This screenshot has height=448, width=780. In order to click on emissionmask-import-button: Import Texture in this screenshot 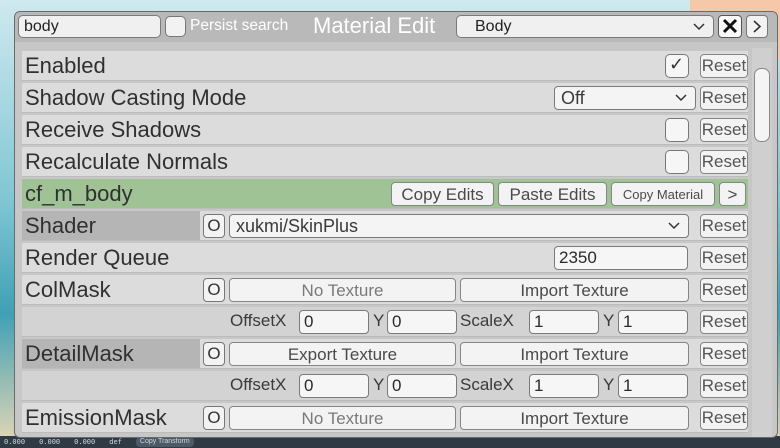, I will do `click(574, 418)`.